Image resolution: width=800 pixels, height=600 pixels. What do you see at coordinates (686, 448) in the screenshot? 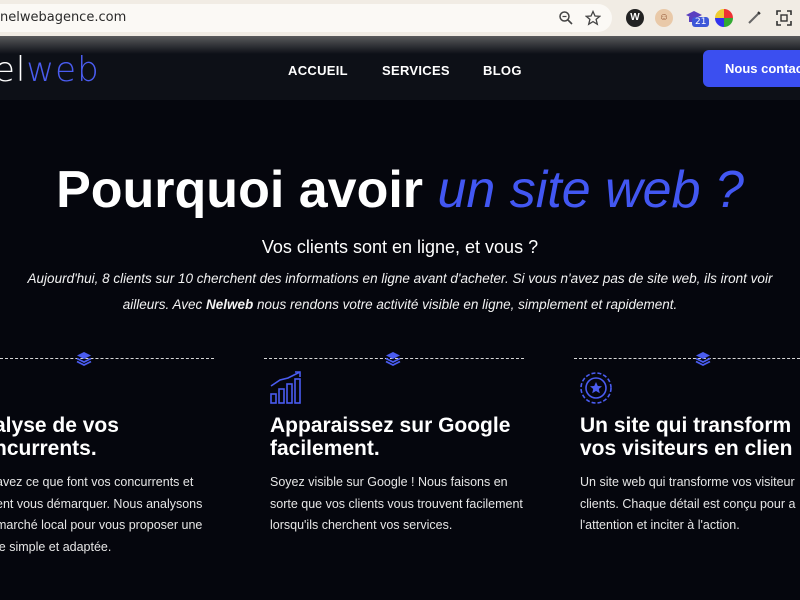
I see `card-title-line: vos visiteurs en clien` at bounding box center [686, 448].